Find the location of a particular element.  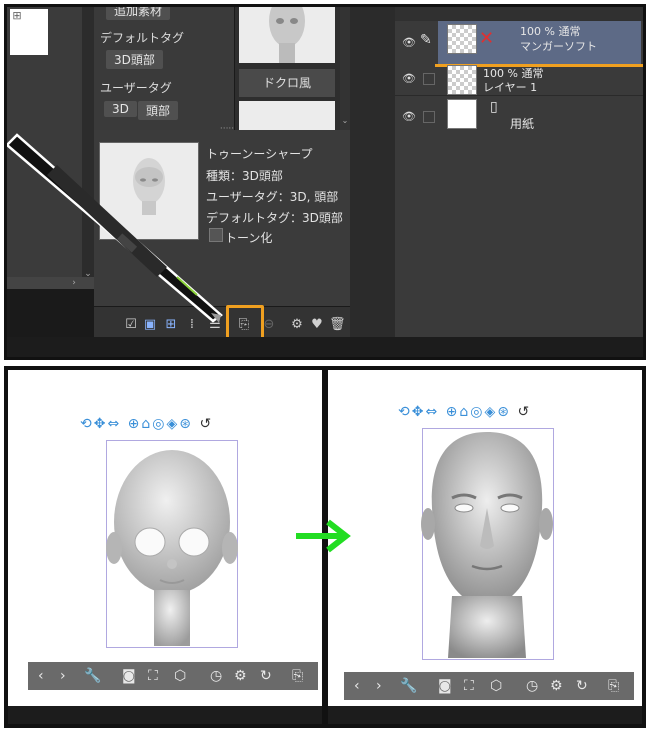

tag-panel: 追加素材 デフォルトタグ 3D頭部 ユーザータグ 3D 頭部 is located at coordinates (164, 68).